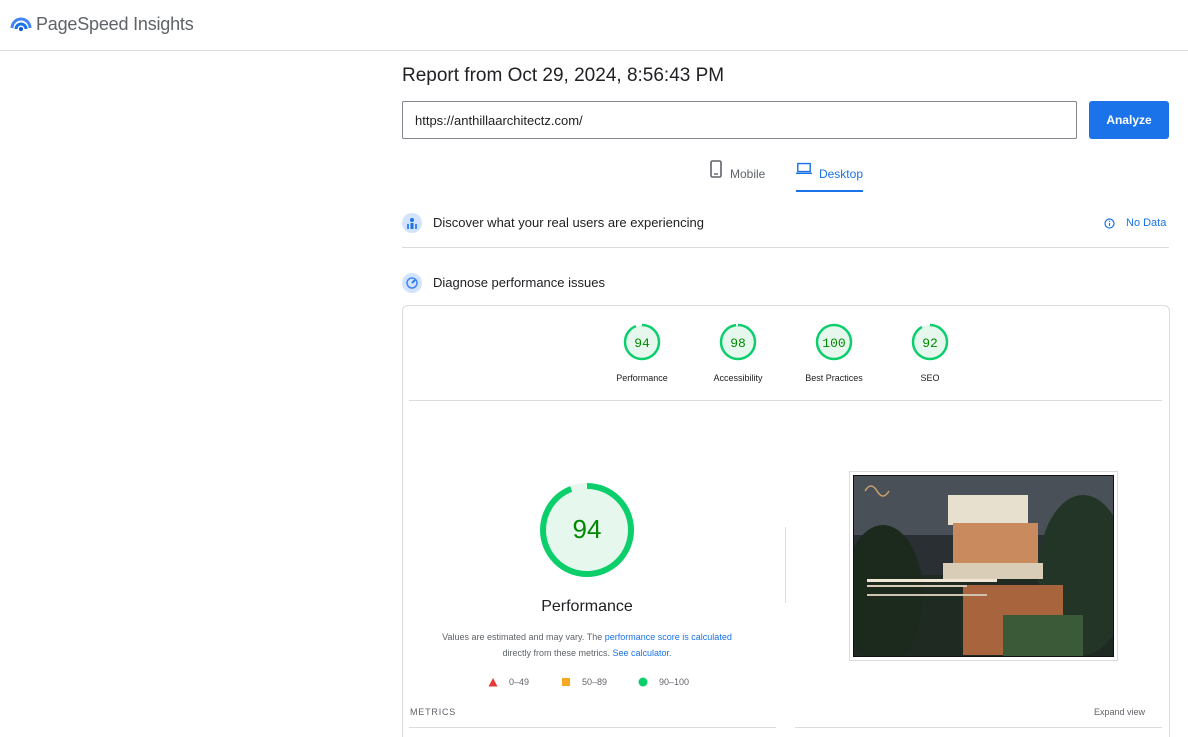  I want to click on score-value: 92, so click(930, 343).